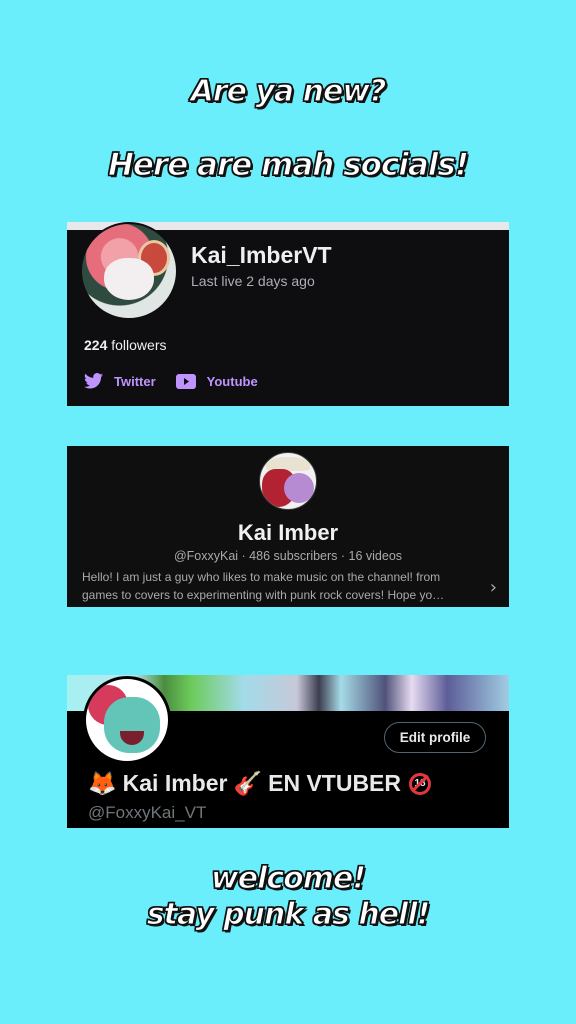 Image resolution: width=576 pixels, height=1024 pixels. What do you see at coordinates (248, 784) in the screenshot?
I see `guitar-icon: 🎸` at bounding box center [248, 784].